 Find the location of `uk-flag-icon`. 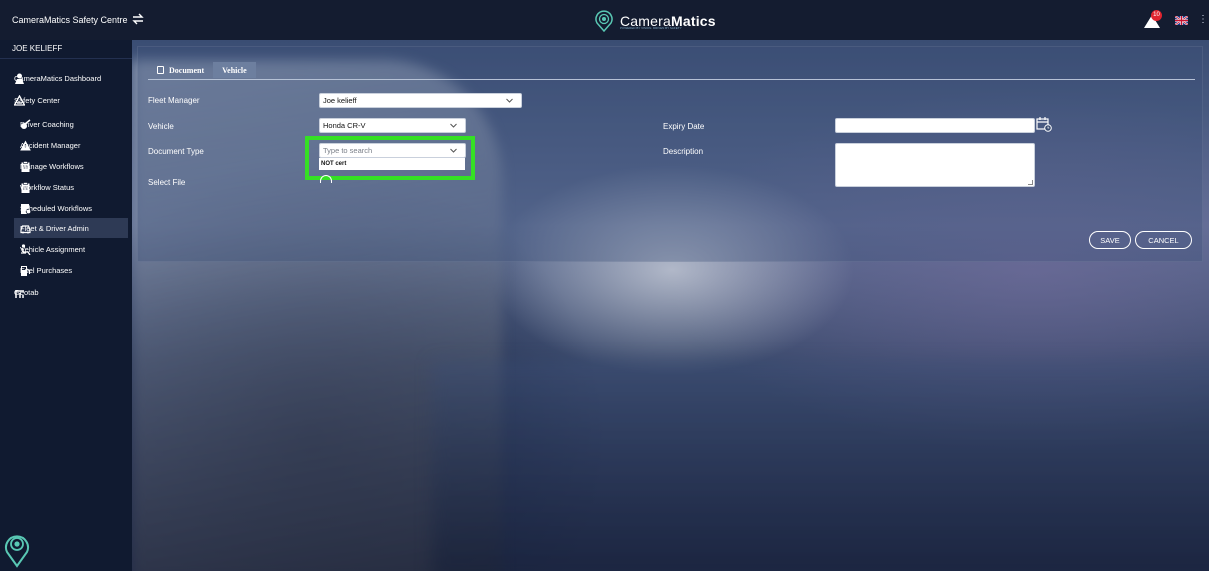

uk-flag-icon is located at coordinates (1181, 20).